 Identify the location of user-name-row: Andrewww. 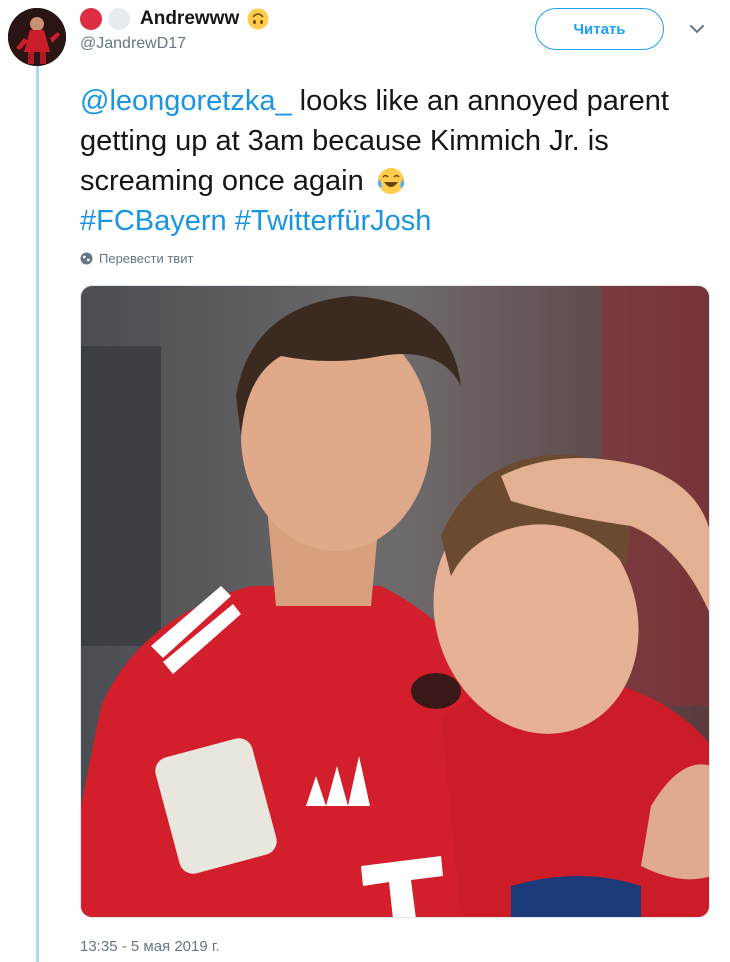
(174, 19).